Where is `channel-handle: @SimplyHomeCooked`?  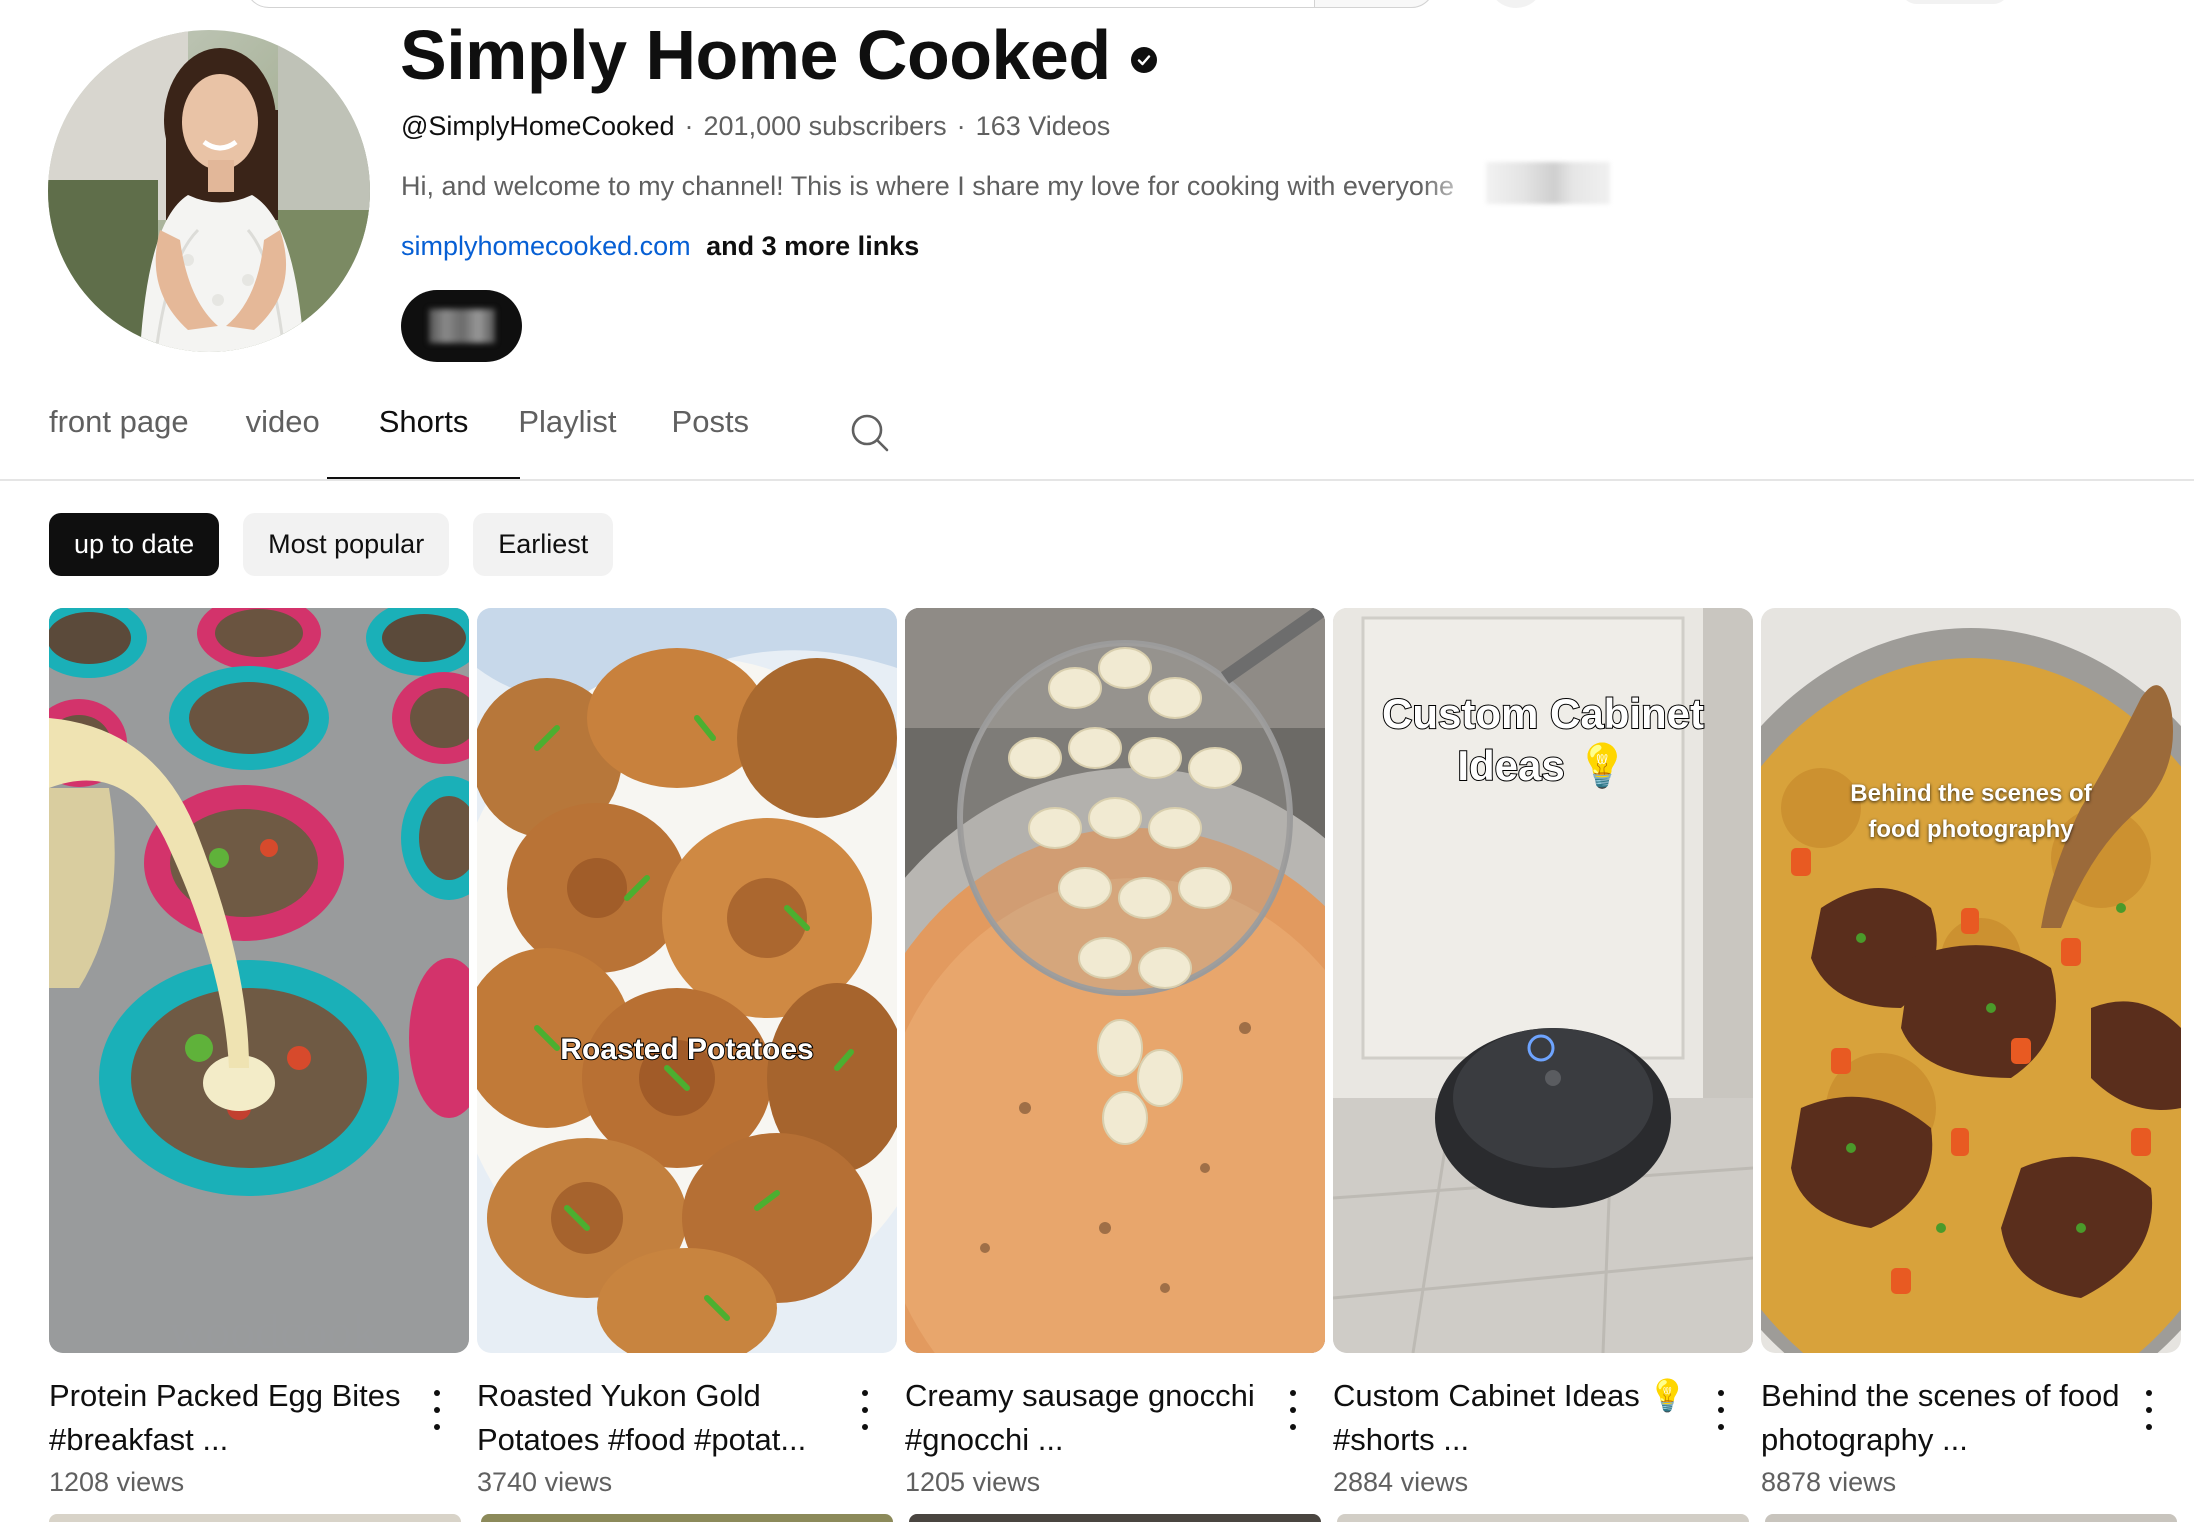 channel-handle: @SimplyHomeCooked is located at coordinates (538, 126).